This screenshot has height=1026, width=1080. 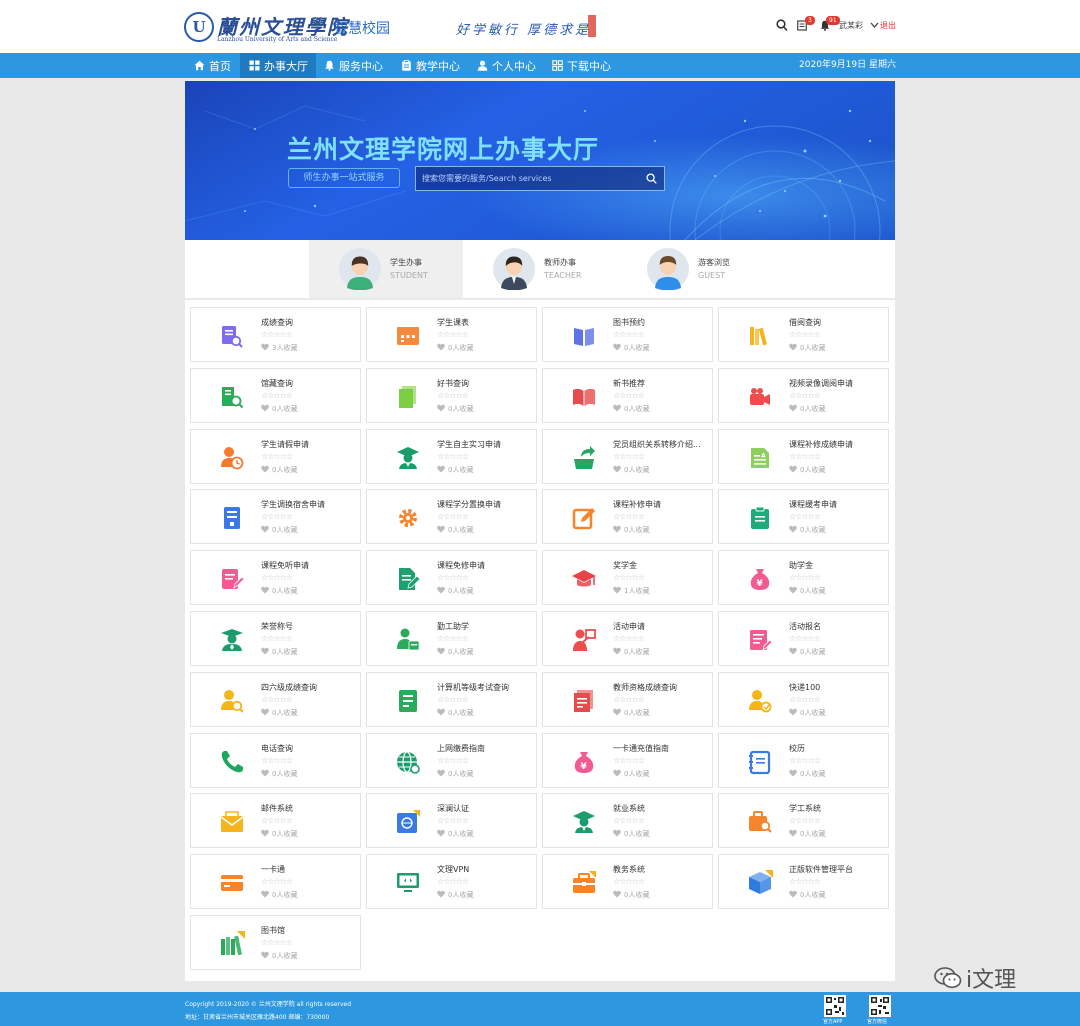 I want to click on service-card: 学生自主实习申请 ☆☆☆☆☆ 0人收藏, so click(x=451, y=456).